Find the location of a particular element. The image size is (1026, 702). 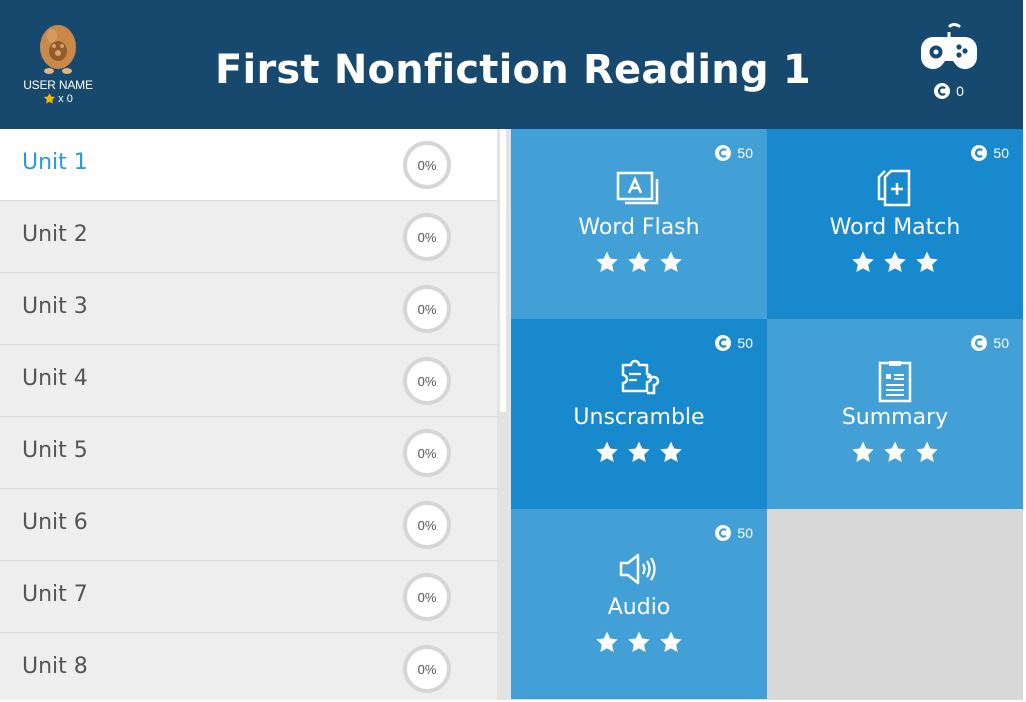

unit-label: Unit 5 is located at coordinates (55, 450).